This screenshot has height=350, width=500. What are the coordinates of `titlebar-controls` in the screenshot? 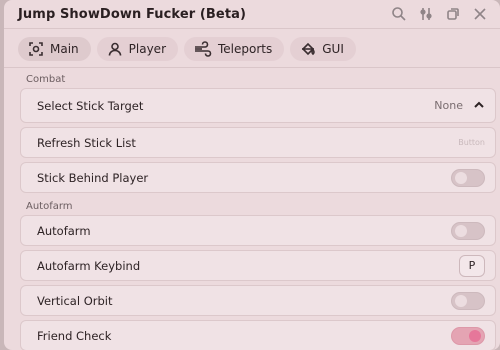 It's located at (439, 14).